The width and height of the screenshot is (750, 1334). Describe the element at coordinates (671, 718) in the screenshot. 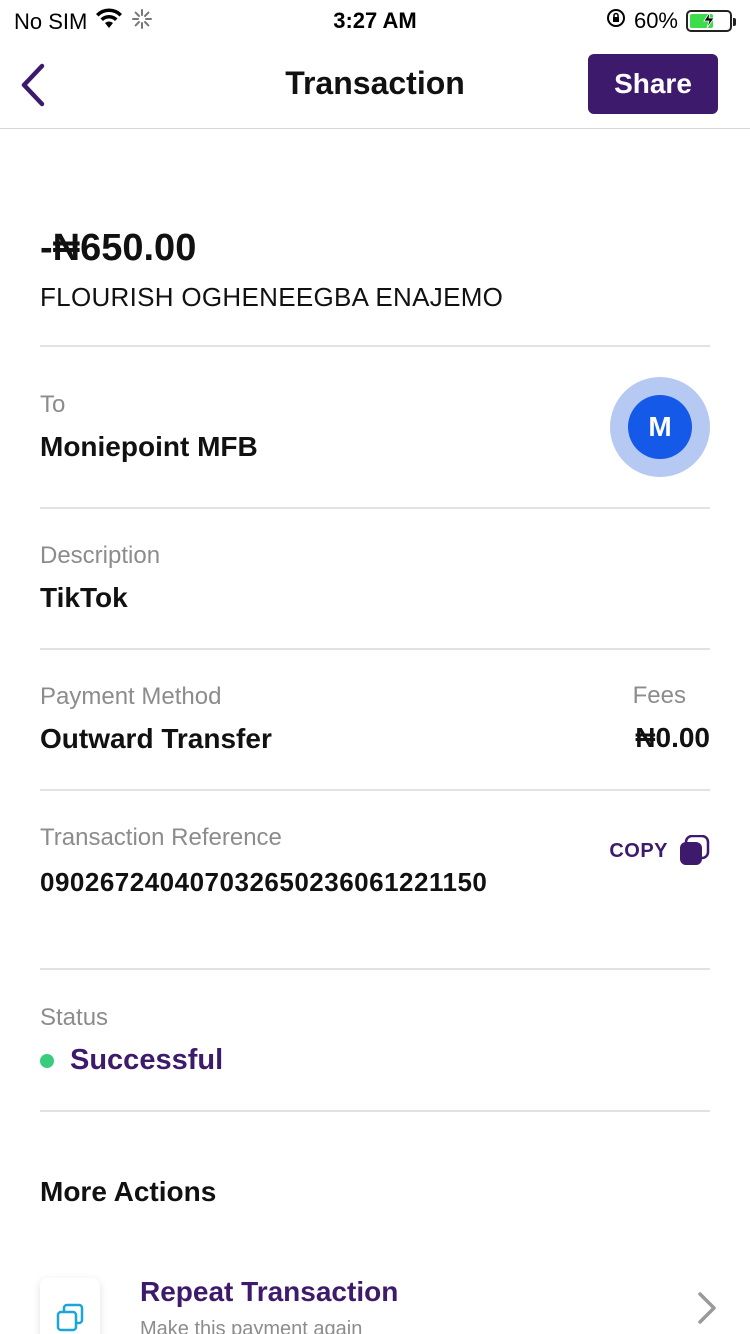

I see `fees-block: Fees ₦0.00` at that location.